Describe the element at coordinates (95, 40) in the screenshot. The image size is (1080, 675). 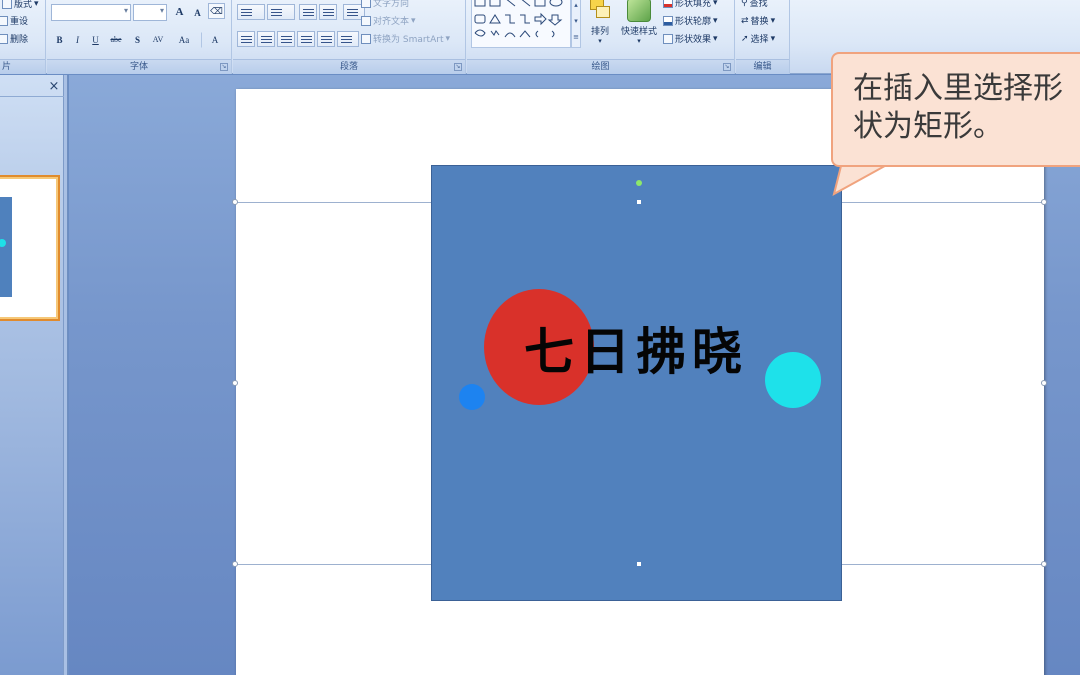
I see `underline-button: U` at that location.